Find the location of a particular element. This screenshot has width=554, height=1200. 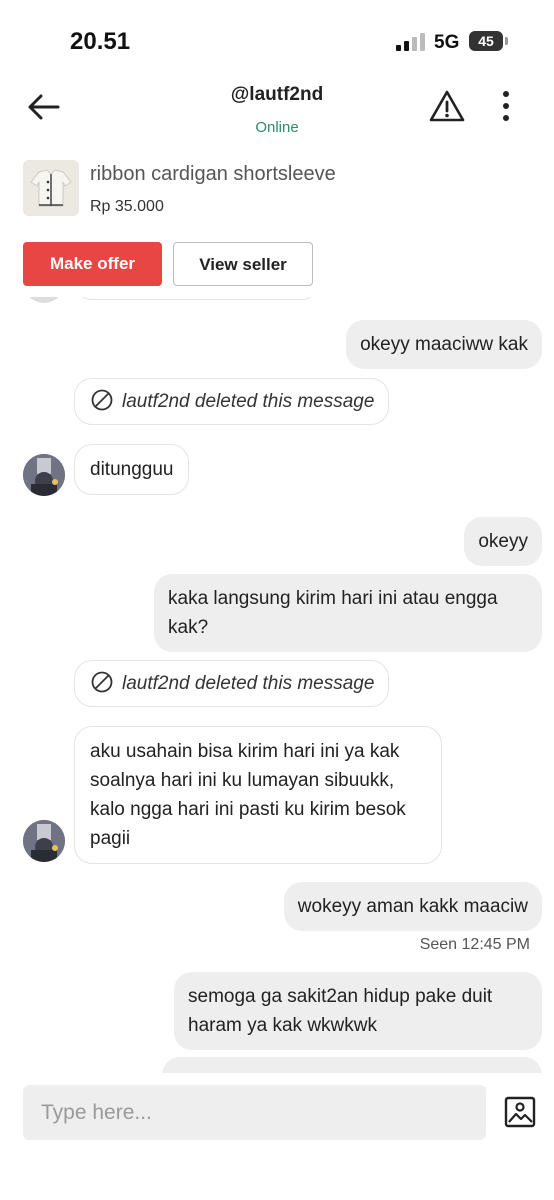

image-icon is located at coordinates (520, 1112).